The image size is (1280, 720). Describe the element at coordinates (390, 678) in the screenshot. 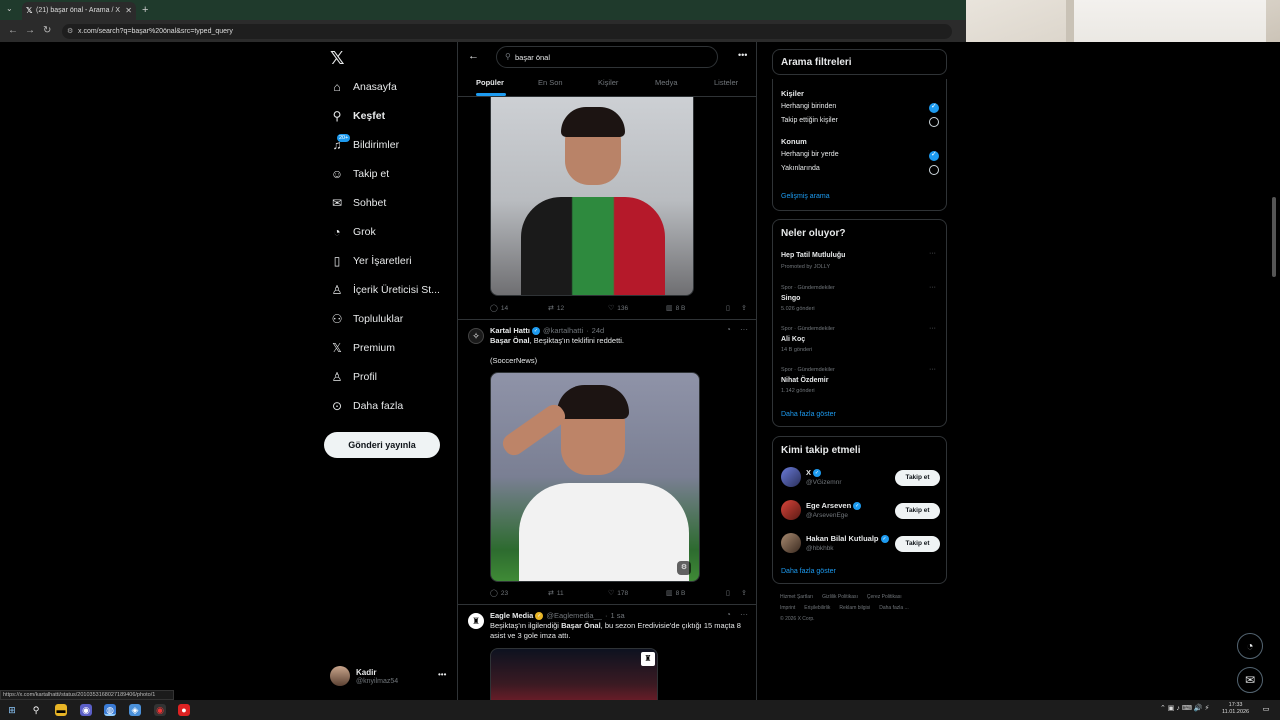

I see `account-switcher: Kadir @knyilmaz54 •••` at that location.